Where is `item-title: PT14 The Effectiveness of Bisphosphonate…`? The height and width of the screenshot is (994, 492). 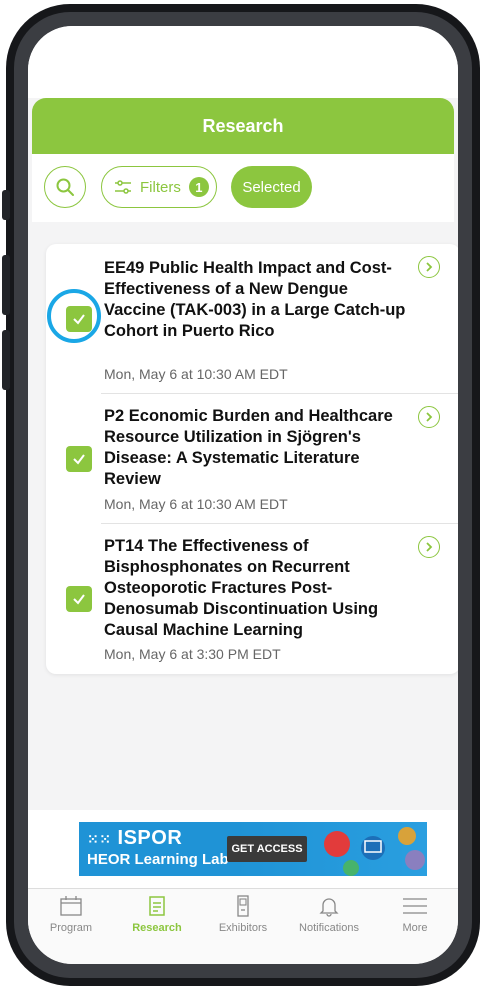
item-title: PT14 The Effectiveness of Bisphosphonate… is located at coordinates (241, 588).